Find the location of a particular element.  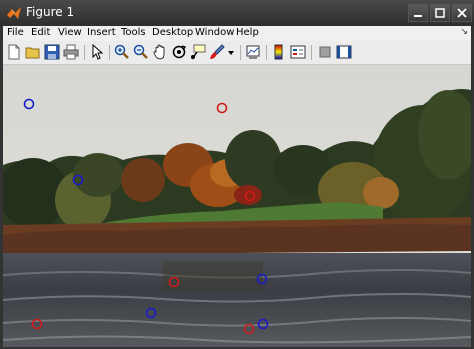

save-icon is located at coordinates (52, 52).